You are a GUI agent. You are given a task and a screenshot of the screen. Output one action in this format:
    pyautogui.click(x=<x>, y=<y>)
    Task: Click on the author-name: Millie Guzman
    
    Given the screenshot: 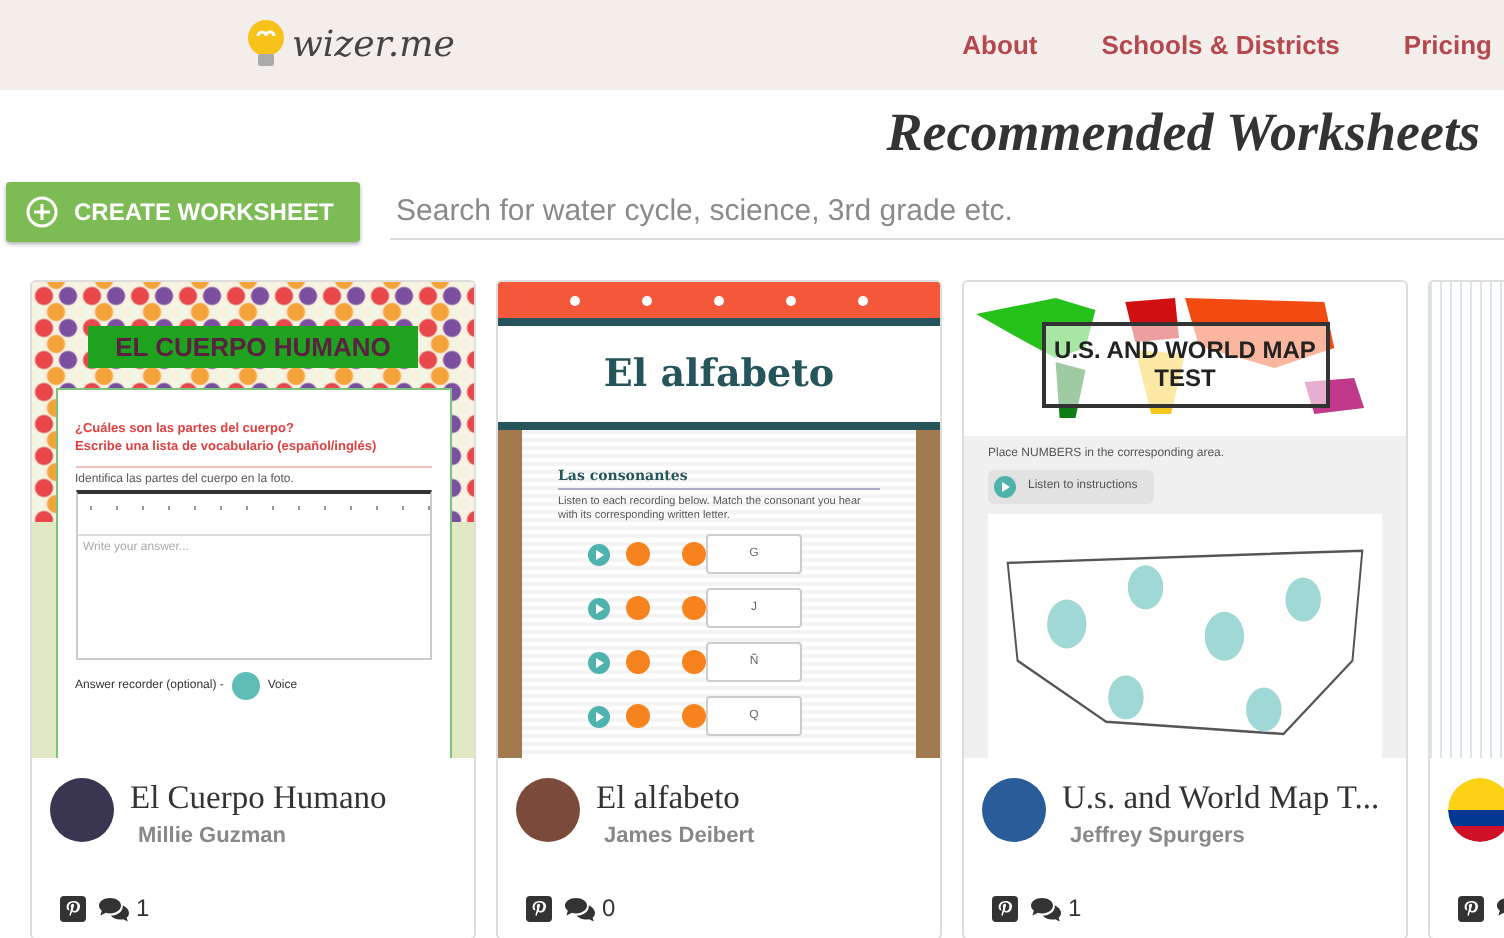 What is the action you would take?
    pyautogui.click(x=212, y=836)
    